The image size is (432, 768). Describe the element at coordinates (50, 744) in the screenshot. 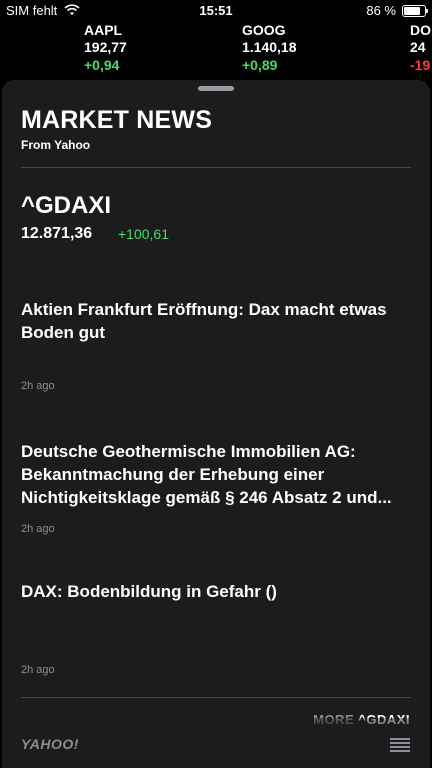

I see `yahoo-logo: YAHOO!` at that location.